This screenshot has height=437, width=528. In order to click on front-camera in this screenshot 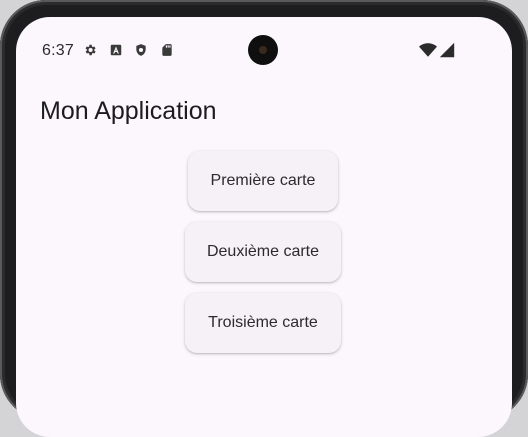, I will do `click(263, 50)`.